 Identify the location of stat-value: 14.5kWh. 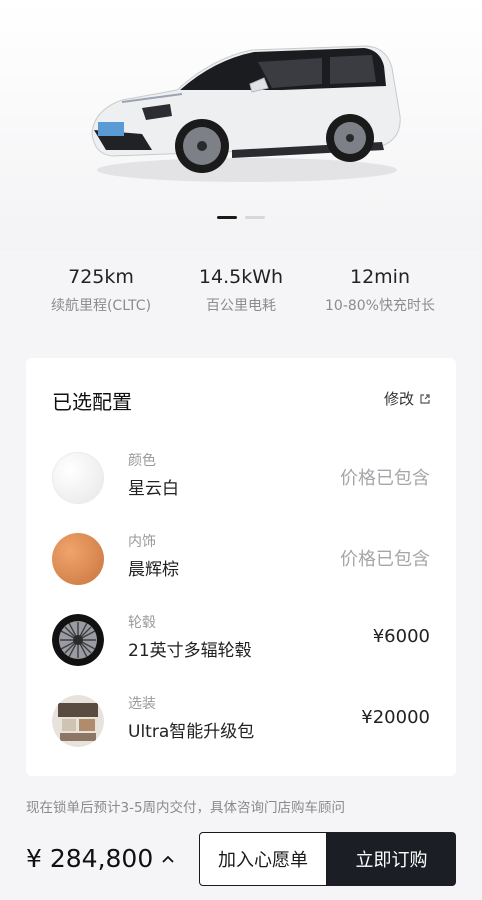
(241, 277).